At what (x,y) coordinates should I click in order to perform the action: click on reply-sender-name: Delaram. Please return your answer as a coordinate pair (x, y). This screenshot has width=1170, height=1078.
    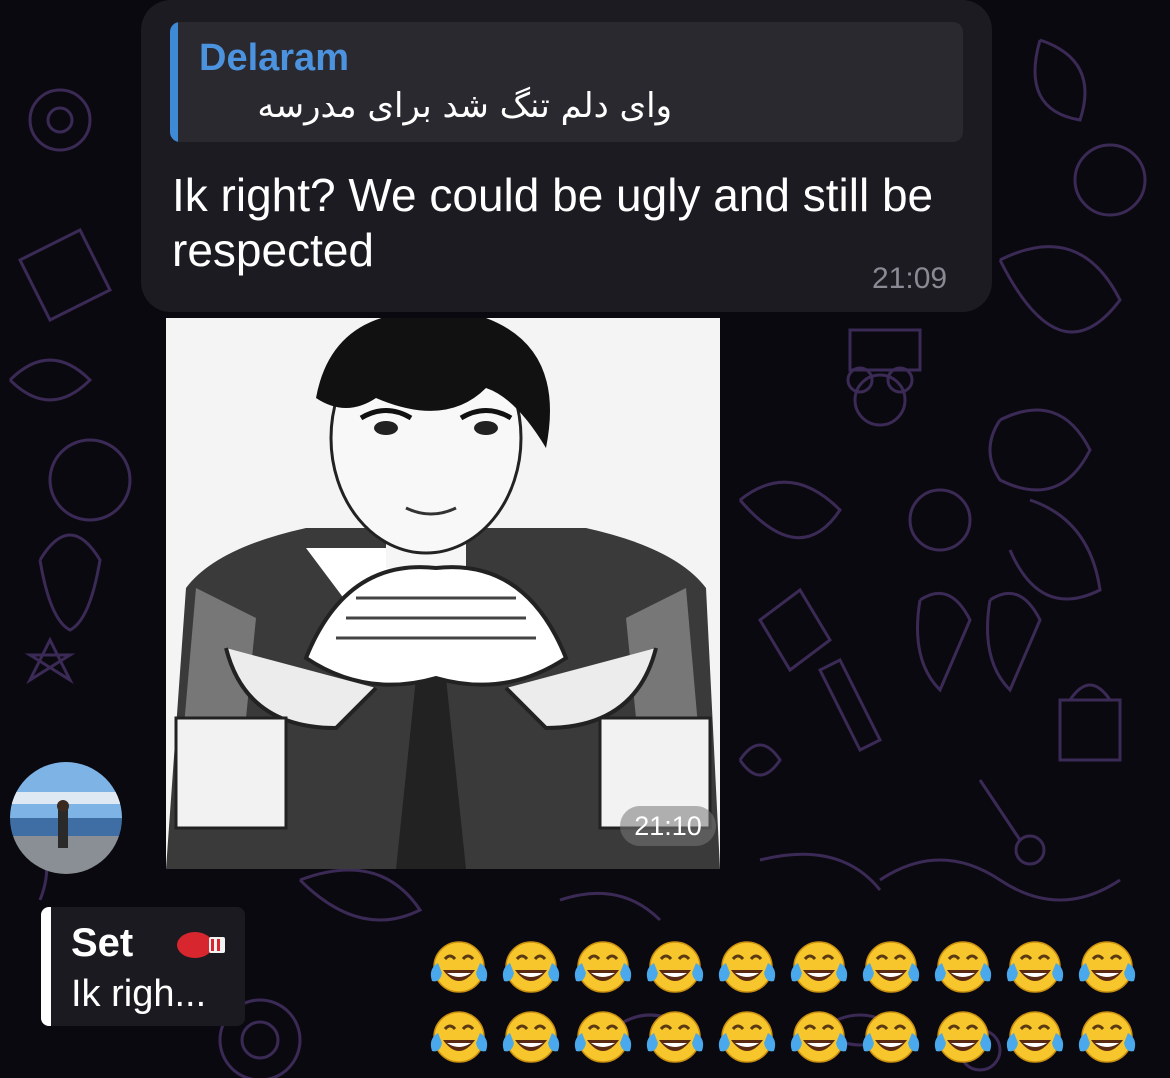
    Looking at the image, I should click on (274, 58).